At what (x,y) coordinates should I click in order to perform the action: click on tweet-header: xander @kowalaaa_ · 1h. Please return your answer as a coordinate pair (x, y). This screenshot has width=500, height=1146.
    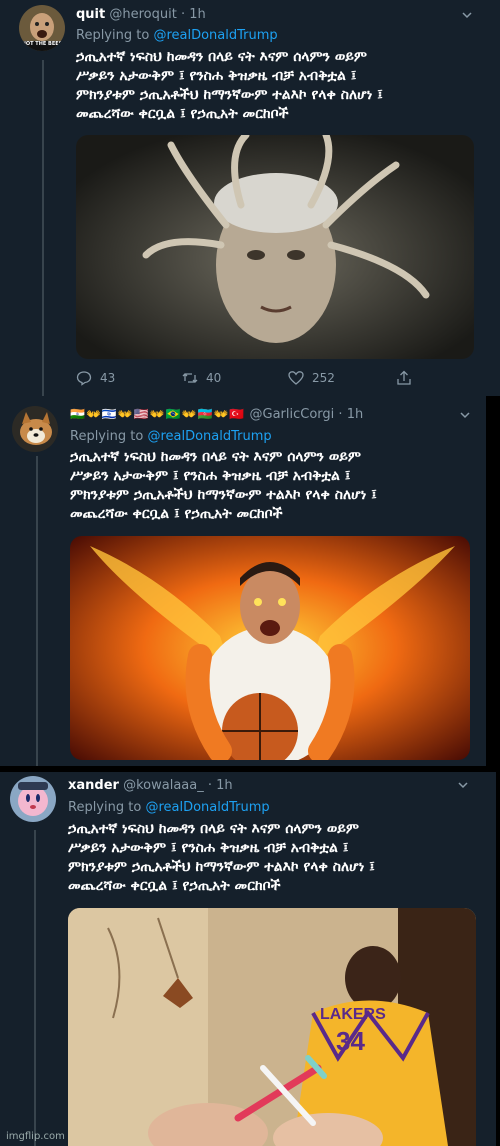
    Looking at the image, I should click on (150, 785).